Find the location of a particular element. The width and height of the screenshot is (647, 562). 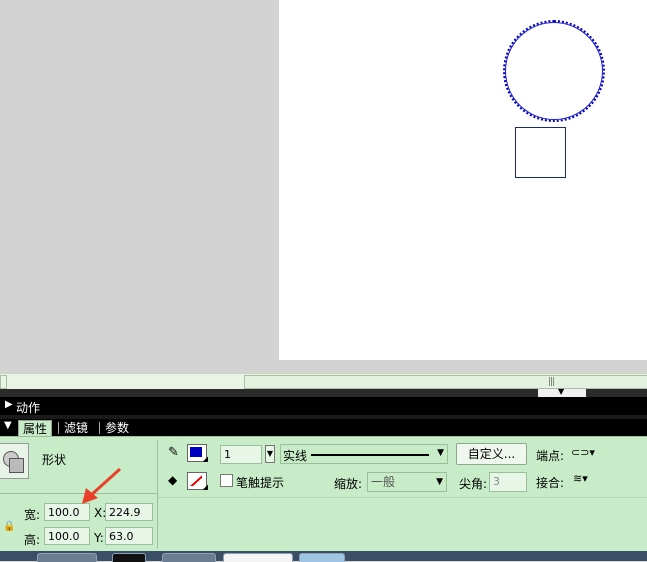

fill-color-swatch: ◢ is located at coordinates (197, 481).